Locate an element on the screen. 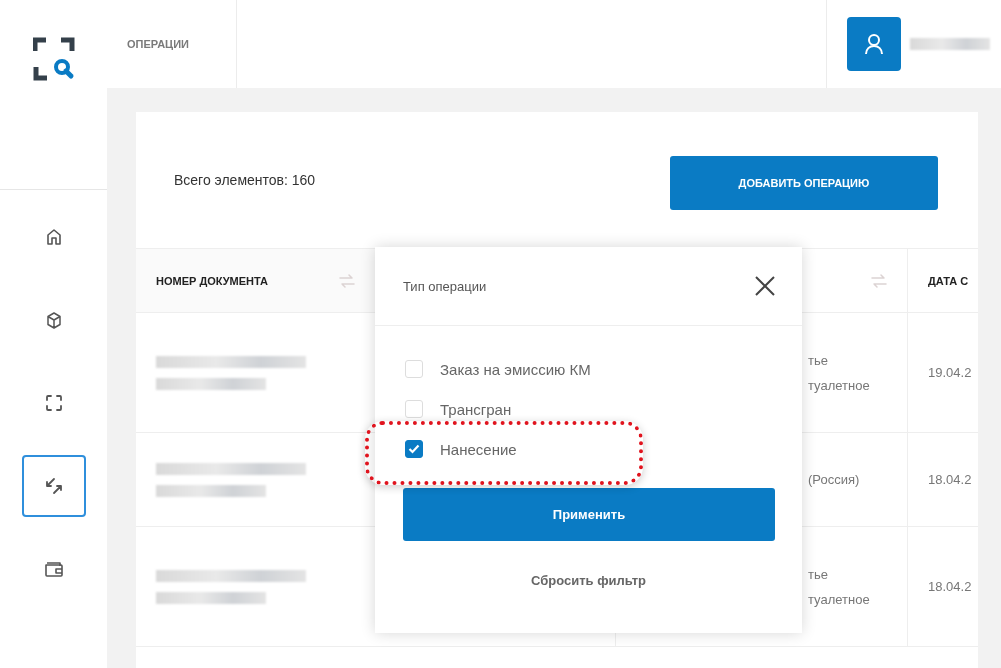 The image size is (1001, 668). logo-icon is located at coordinates (53, 59).